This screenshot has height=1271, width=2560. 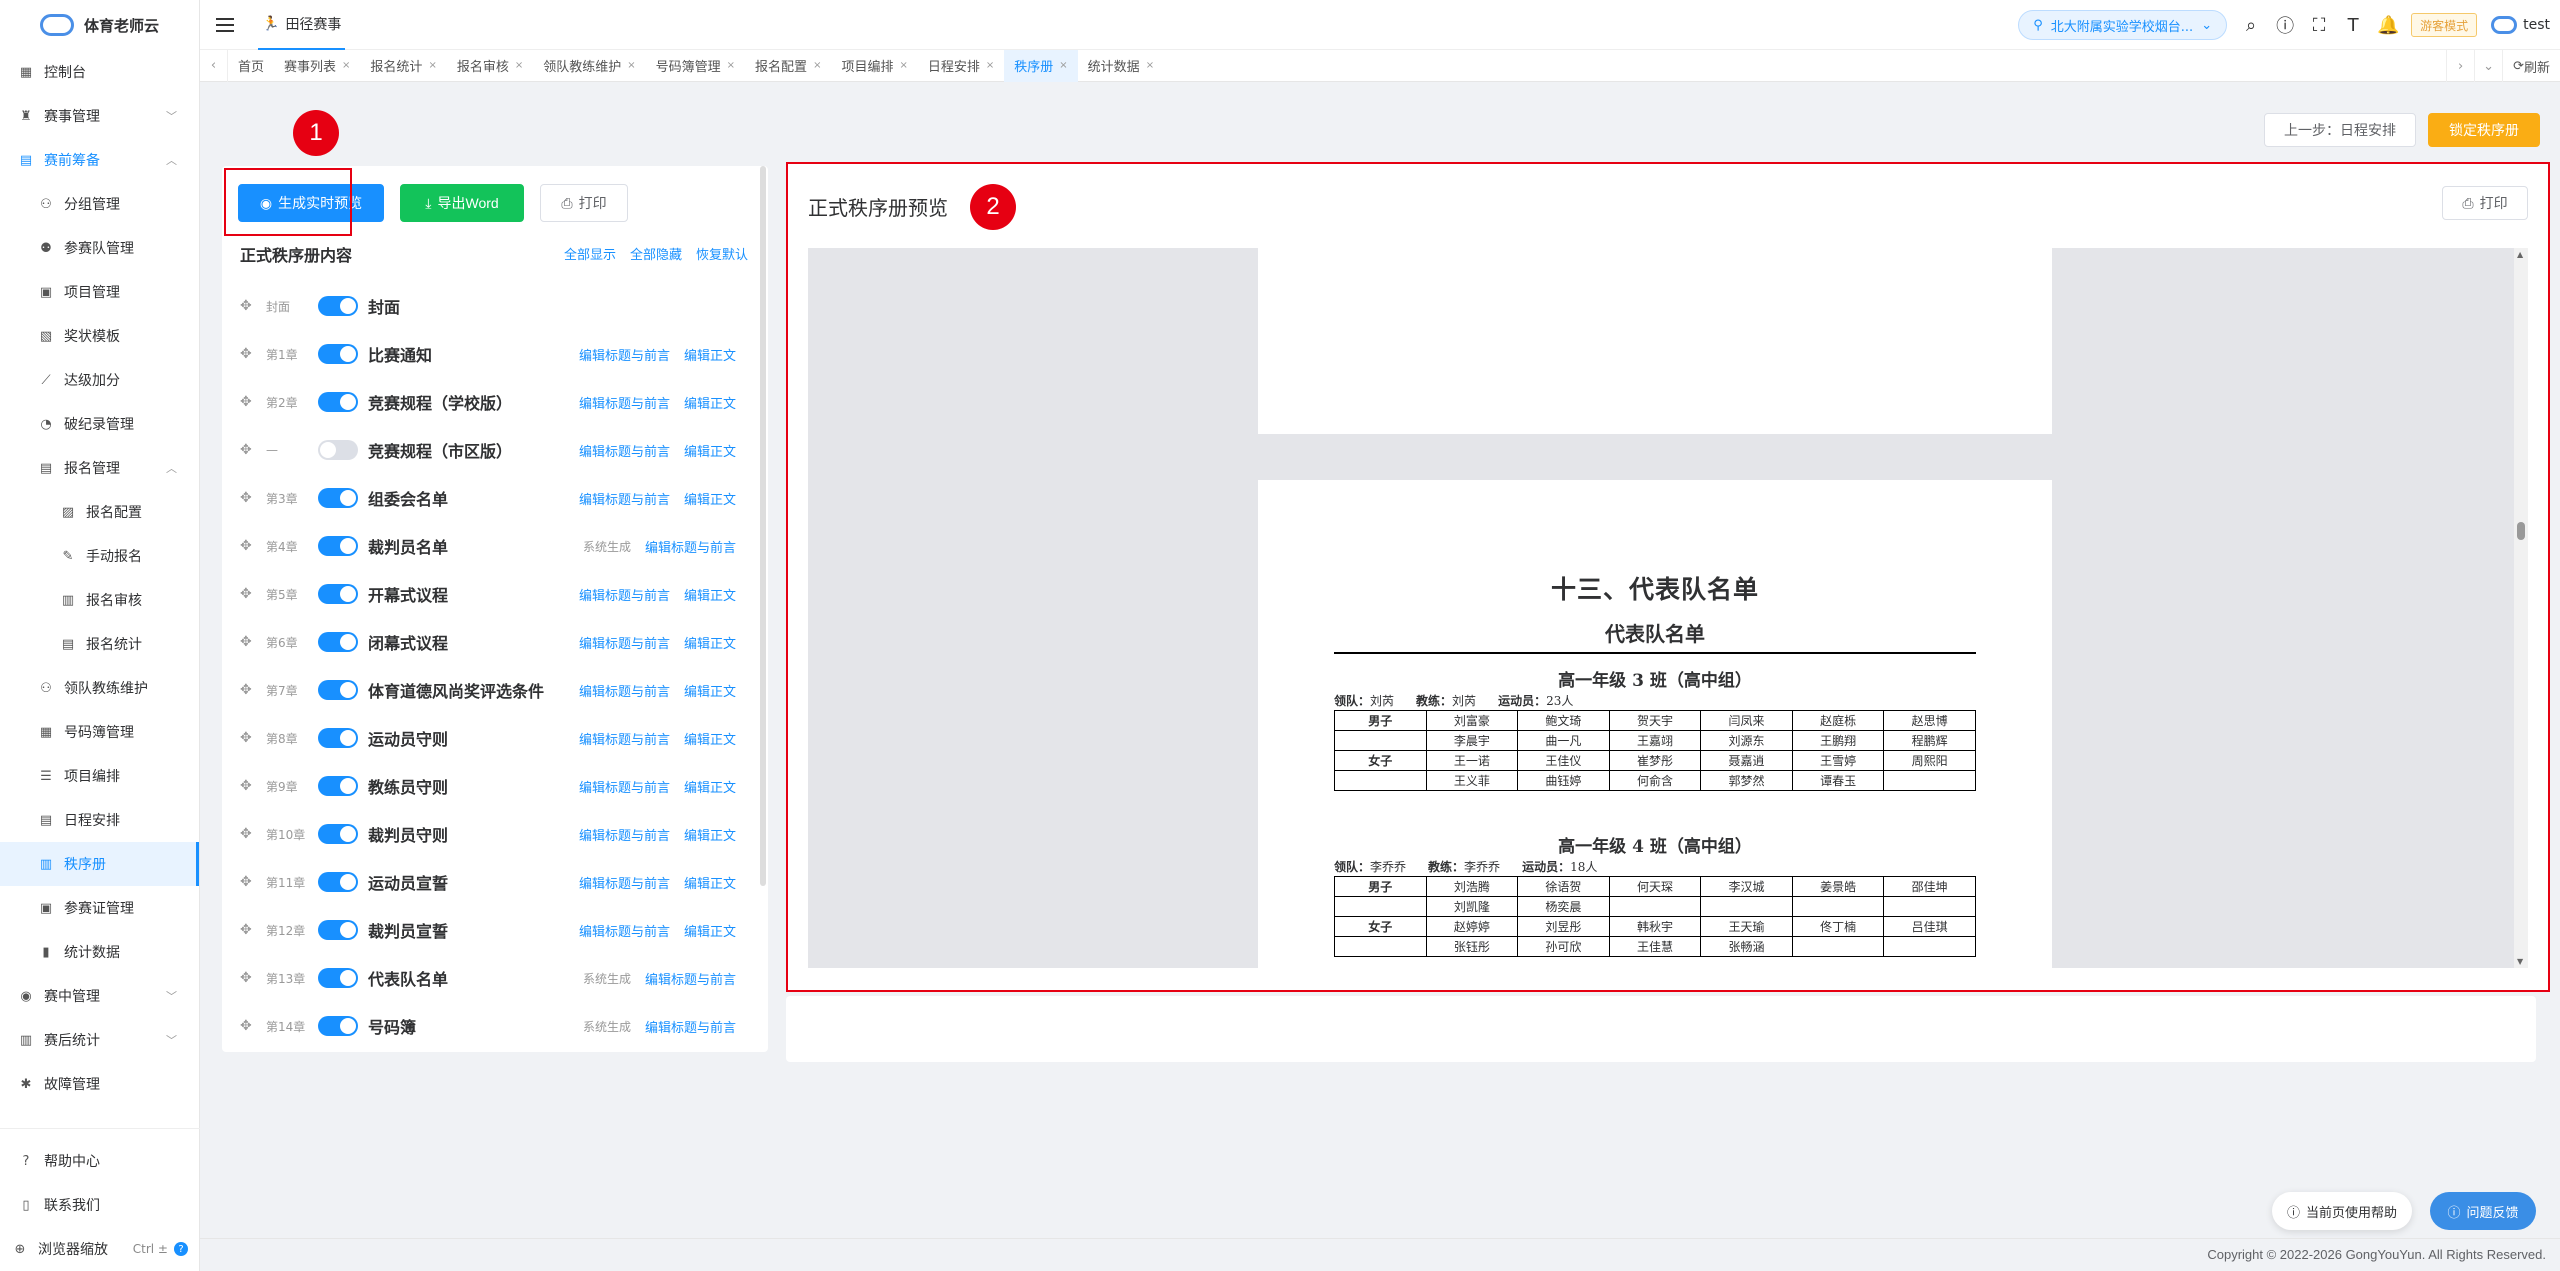 I want to click on header-tab-athletics: 🏃 田径赛事, so click(x=302, y=25).